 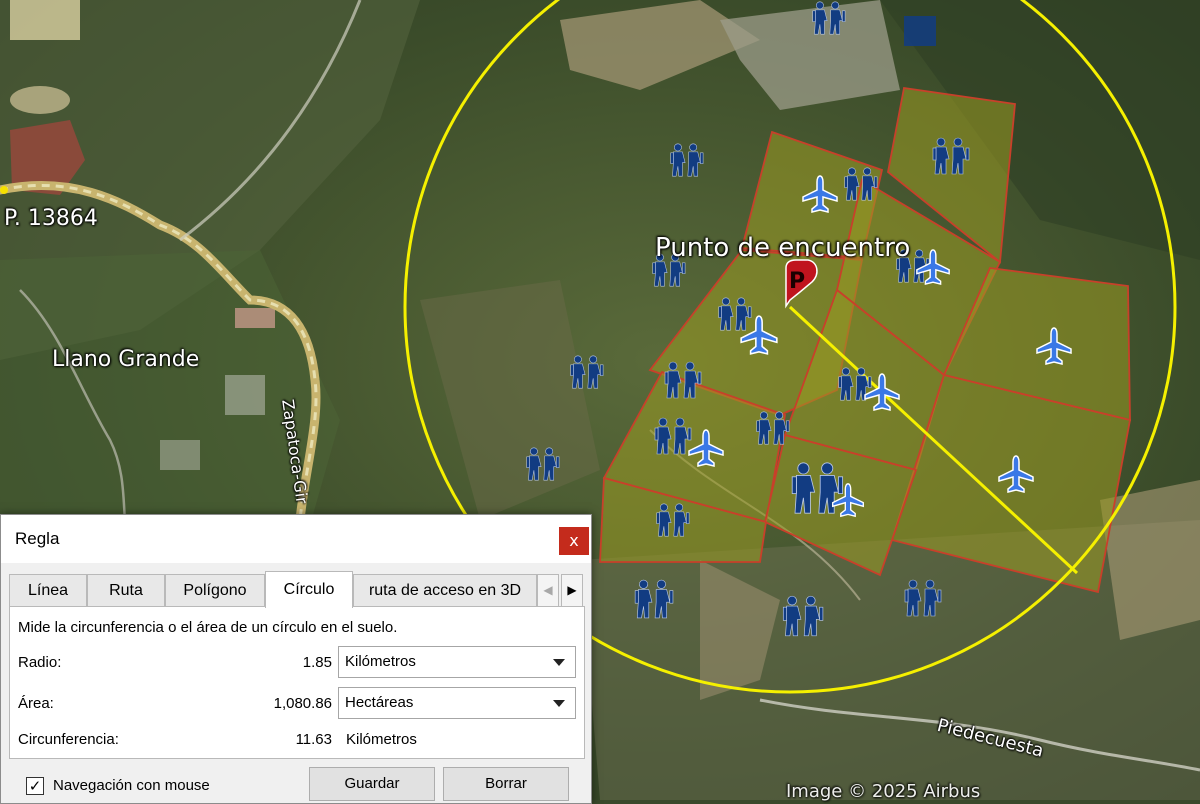 I want to click on tab-scroll-right-icon: ▶, so click(x=572, y=590).